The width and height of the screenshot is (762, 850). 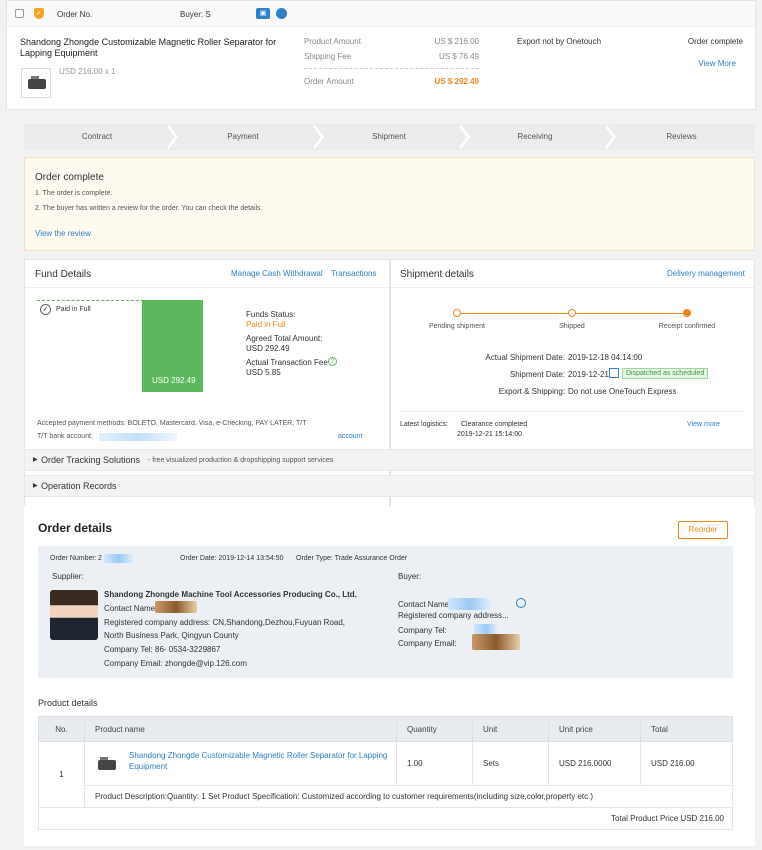 What do you see at coordinates (458, 56) in the screenshot?
I see `shipping-fee: US $ 76.49` at bounding box center [458, 56].